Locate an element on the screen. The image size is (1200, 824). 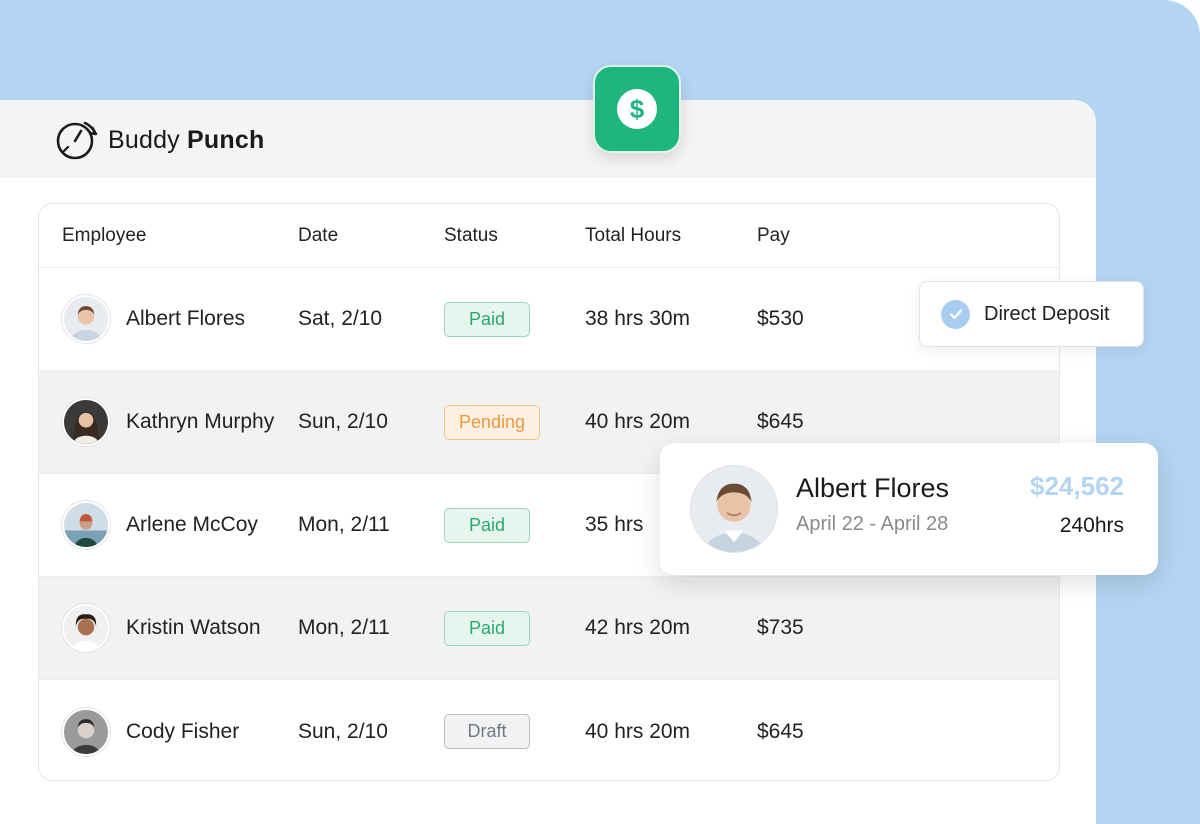
employee-name: Arlene McCoy is located at coordinates (192, 524).